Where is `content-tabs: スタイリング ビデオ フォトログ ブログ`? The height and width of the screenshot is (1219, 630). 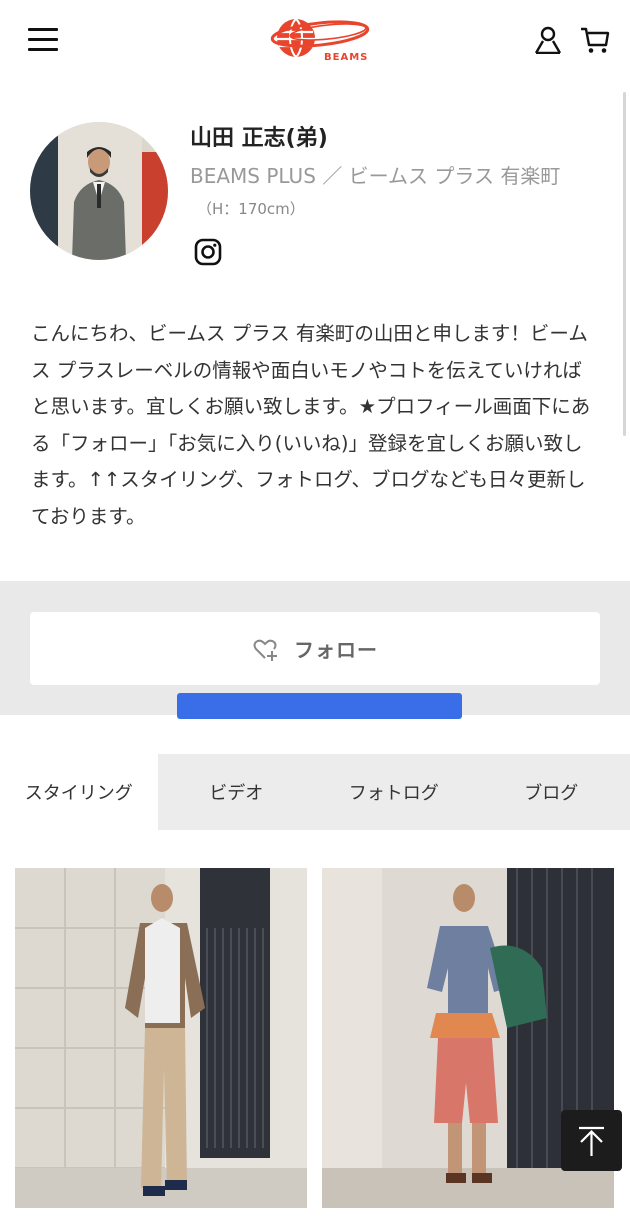
content-tabs: スタイリング ビデオ フォトログ ブログ is located at coordinates (315, 792).